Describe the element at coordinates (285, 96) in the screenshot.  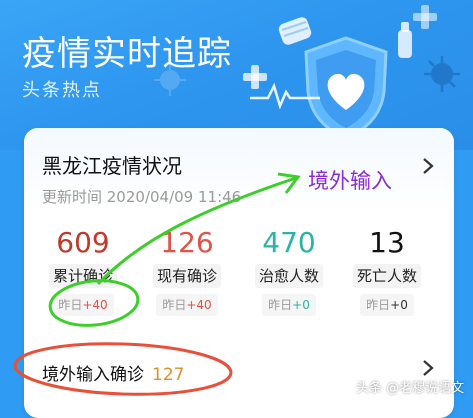
I see `pulse-line-icon` at that location.